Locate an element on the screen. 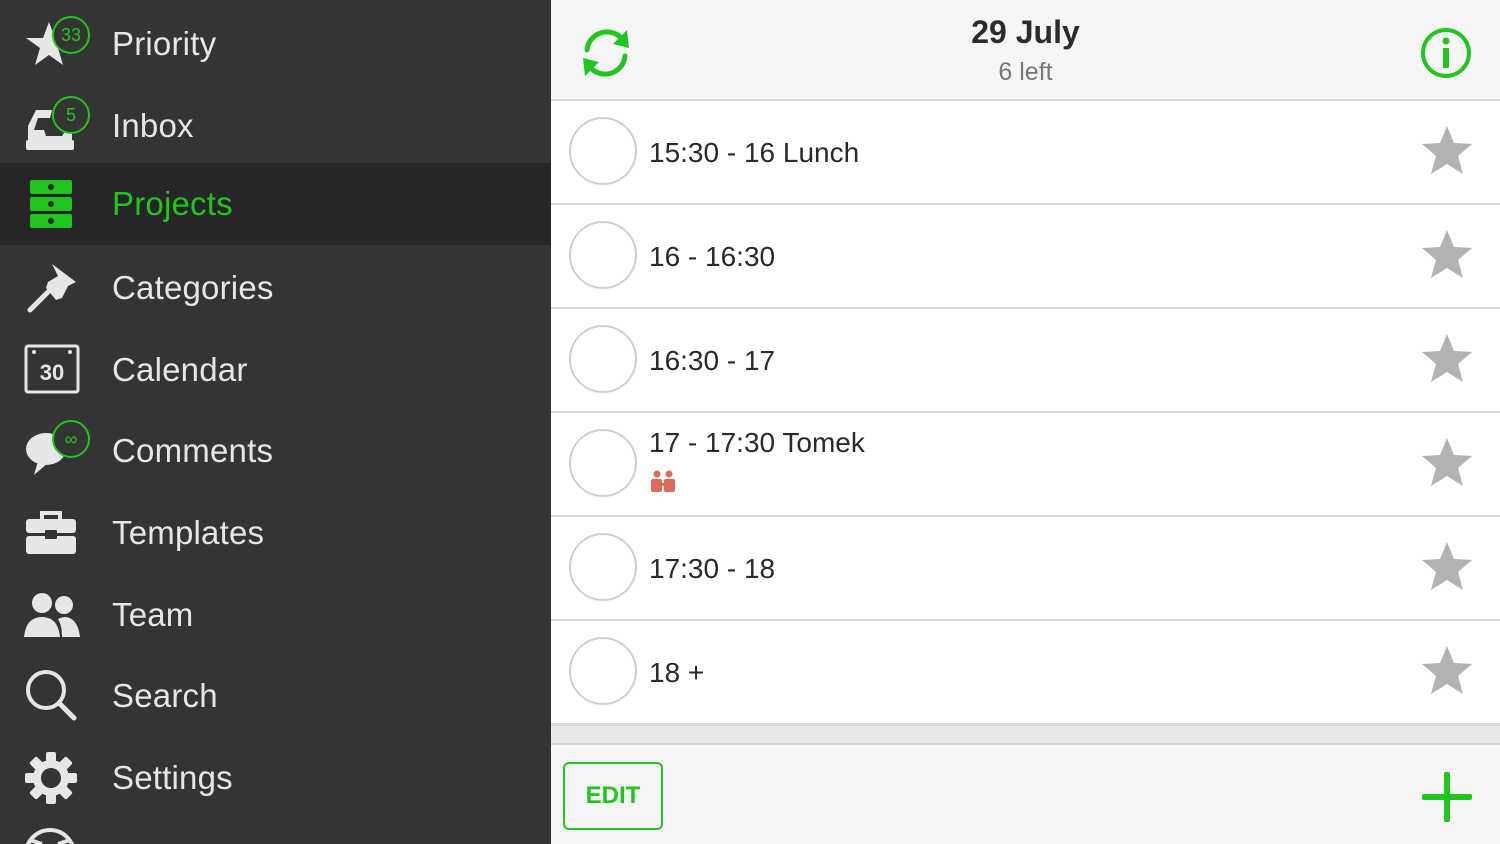 This screenshot has height=844, width=1500. sidebar-item-priority: 33 Priority is located at coordinates (275, 44).